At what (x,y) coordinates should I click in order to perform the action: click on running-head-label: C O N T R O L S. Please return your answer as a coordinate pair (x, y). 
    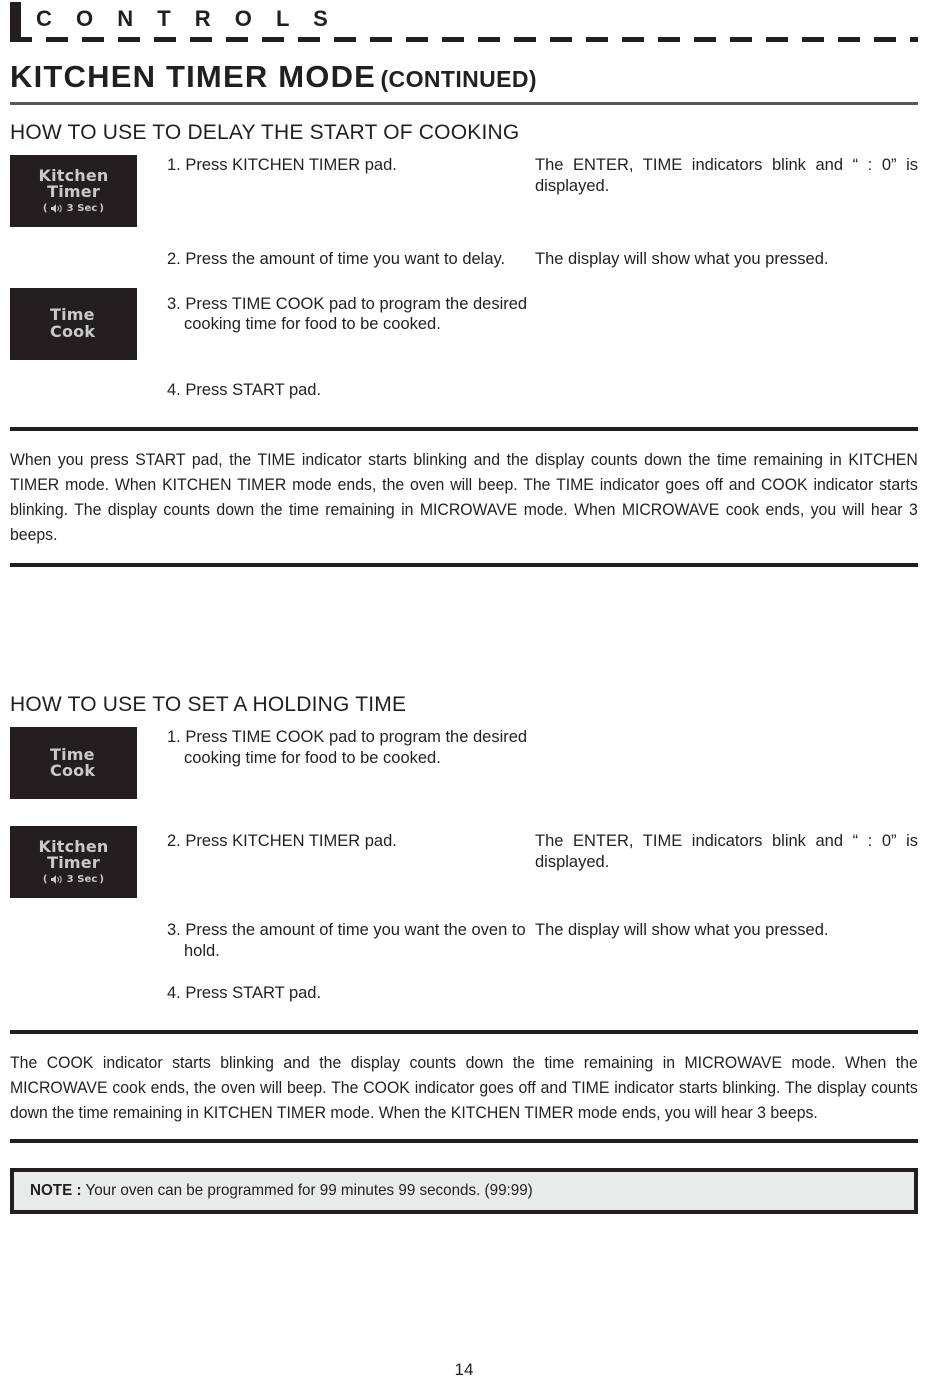
    Looking at the image, I should click on (186, 18).